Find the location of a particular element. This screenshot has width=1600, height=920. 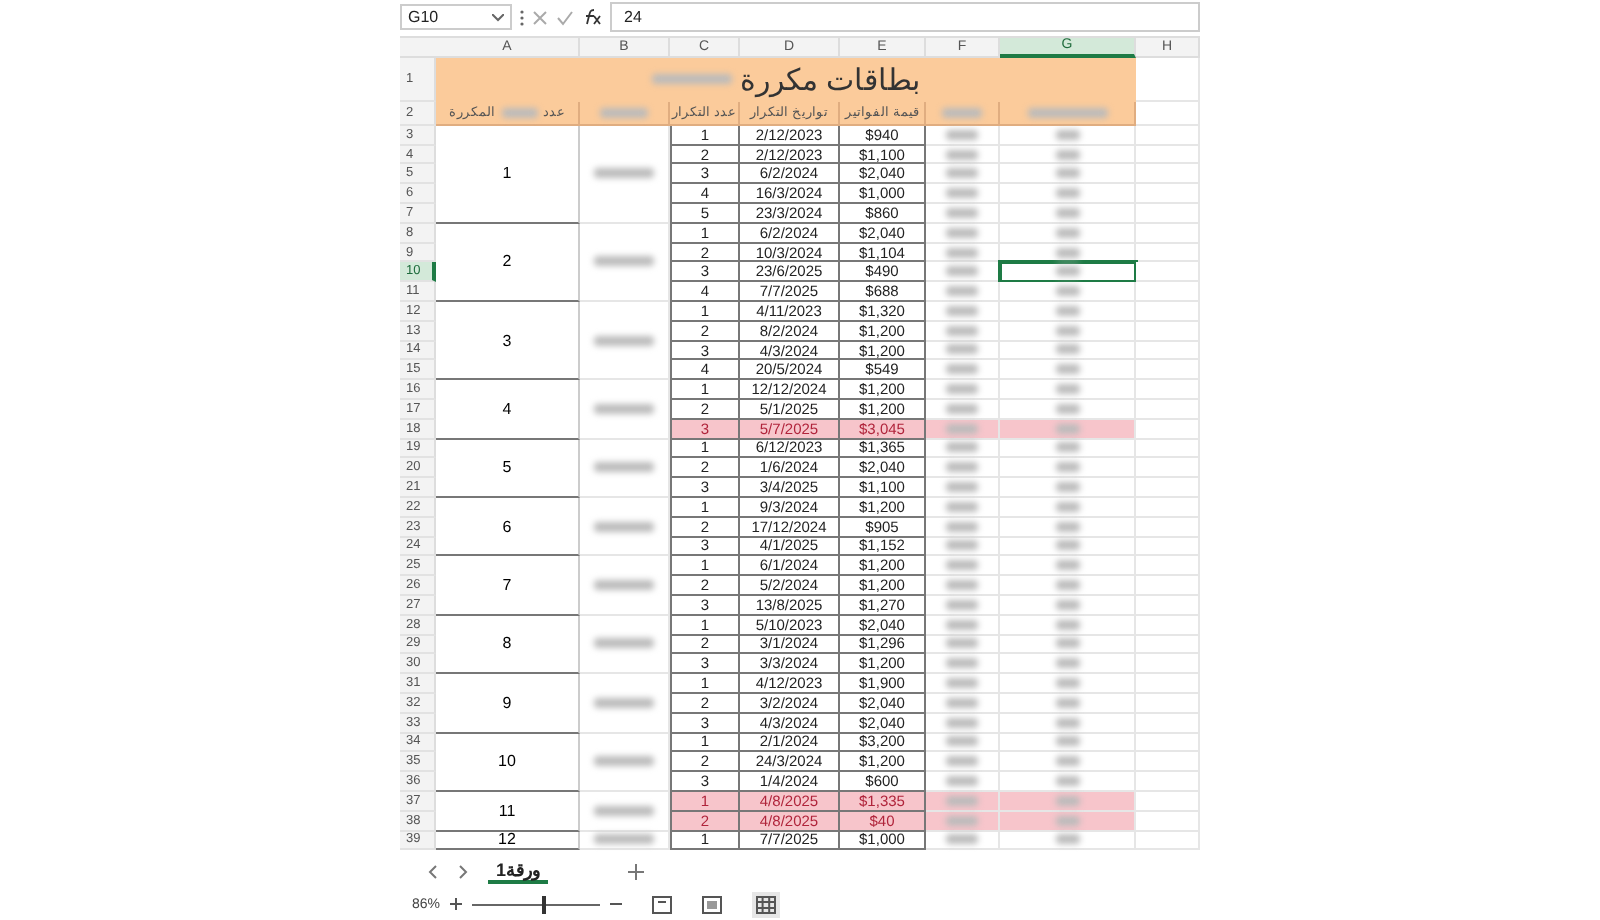

group-cell: 1 is located at coordinates (508, 174).